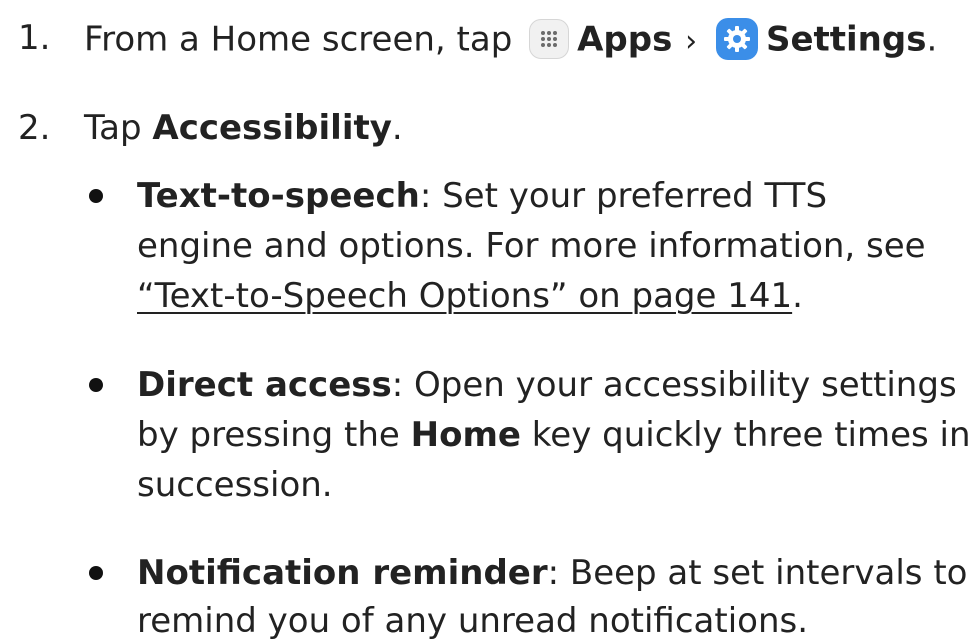 The height and width of the screenshot is (643, 977). Describe the element at coordinates (34, 38) in the screenshot. I see `step-number: 1.` at that location.